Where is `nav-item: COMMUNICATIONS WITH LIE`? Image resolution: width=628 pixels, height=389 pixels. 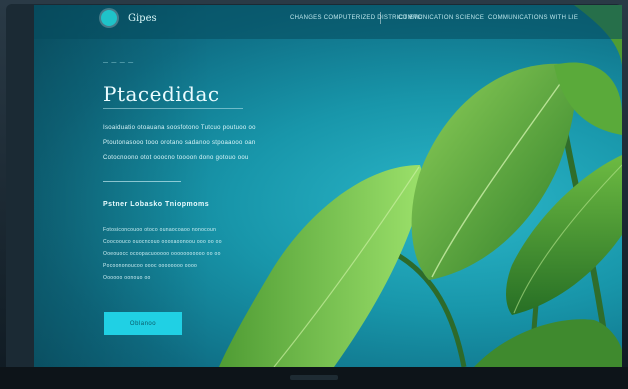 nav-item: COMMUNICATIONS WITH LIE is located at coordinates (533, 18).